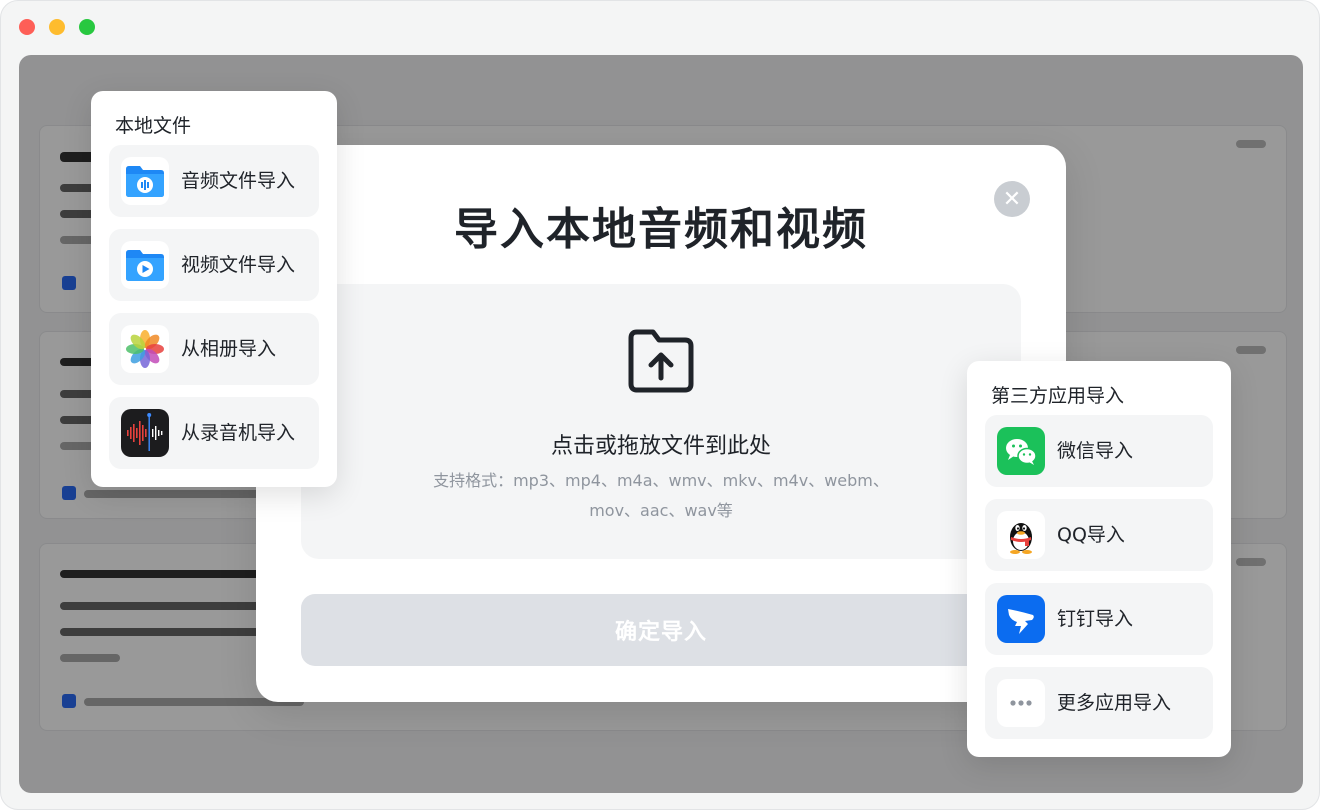 The height and width of the screenshot is (810, 1320). Describe the element at coordinates (229, 349) in the screenshot. I see `item-label: 从相册导入` at that location.